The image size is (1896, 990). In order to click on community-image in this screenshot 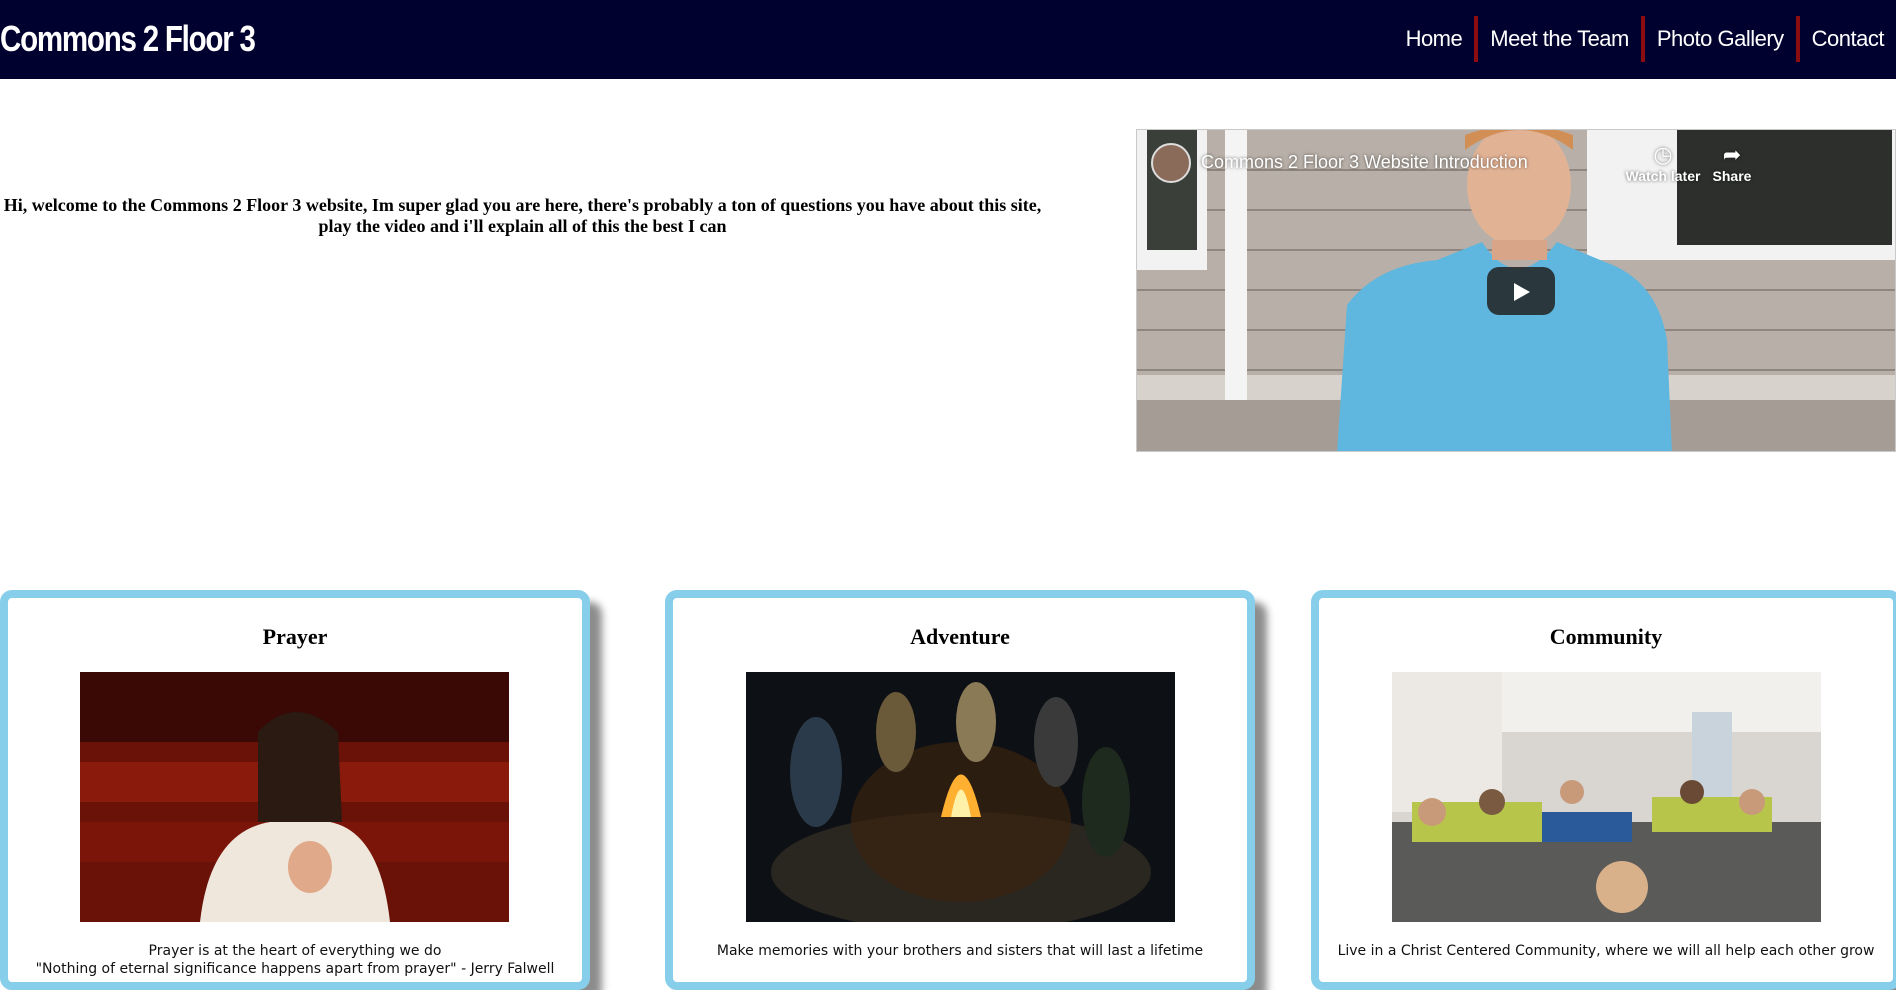, I will do `click(1606, 797)`.